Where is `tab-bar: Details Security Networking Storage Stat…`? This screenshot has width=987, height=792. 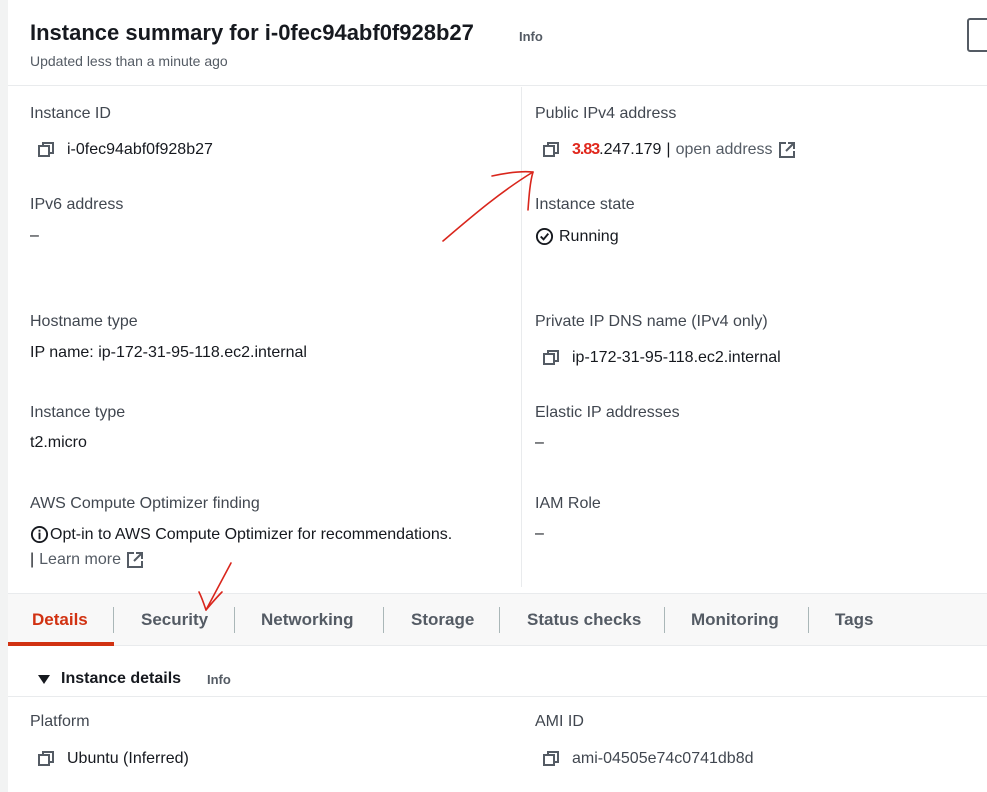
tab-bar: Details Security Networking Storage Stat… is located at coordinates (497, 619).